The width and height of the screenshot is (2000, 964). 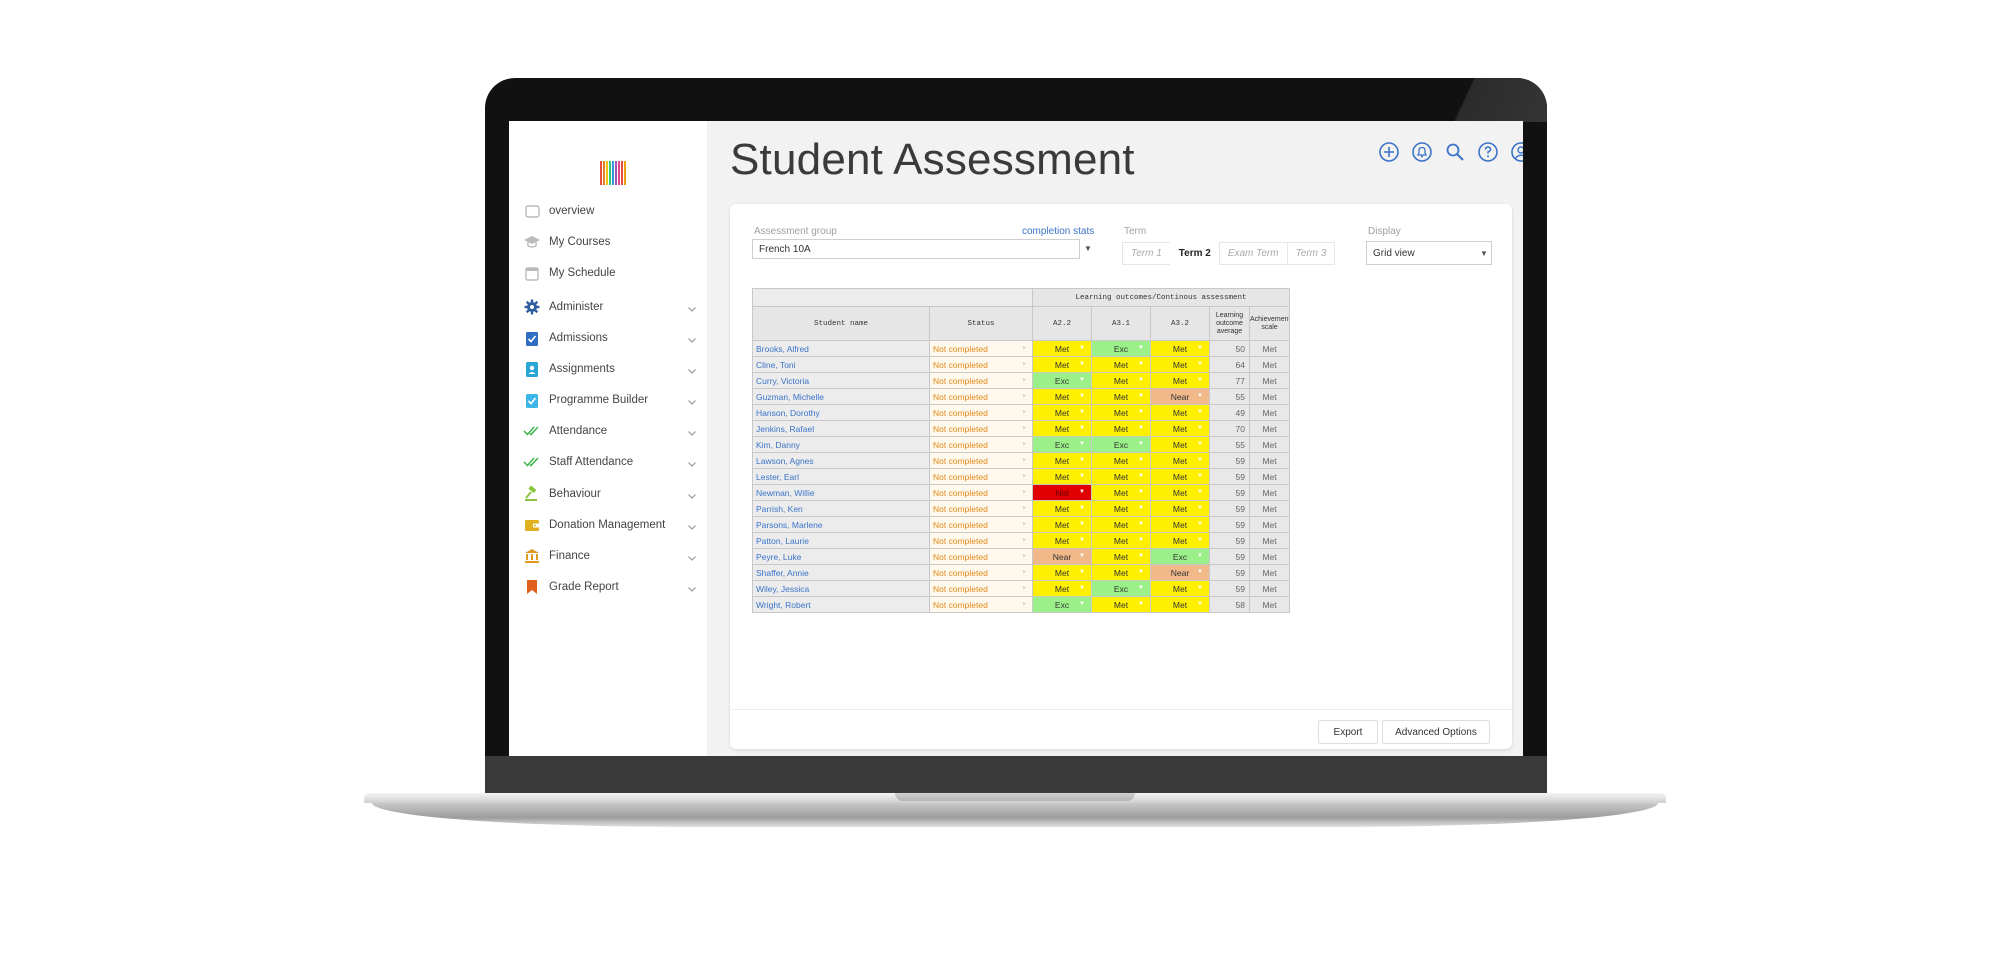 I want to click on sidebar-item-donation-management: Donation Management, so click(x=613, y=525).